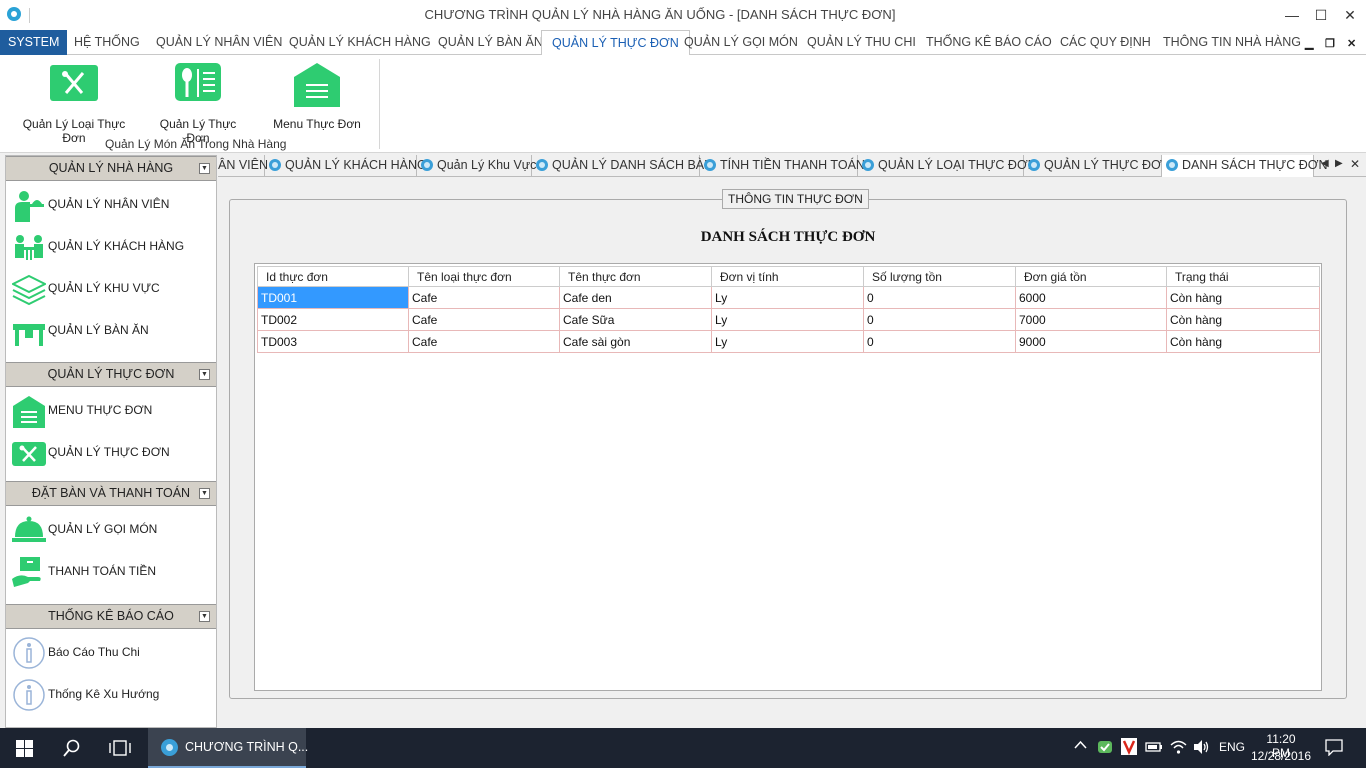 The height and width of the screenshot is (768, 1366). What do you see at coordinates (333, 297) in the screenshot?
I see `grid-cell: TD001` at bounding box center [333, 297].